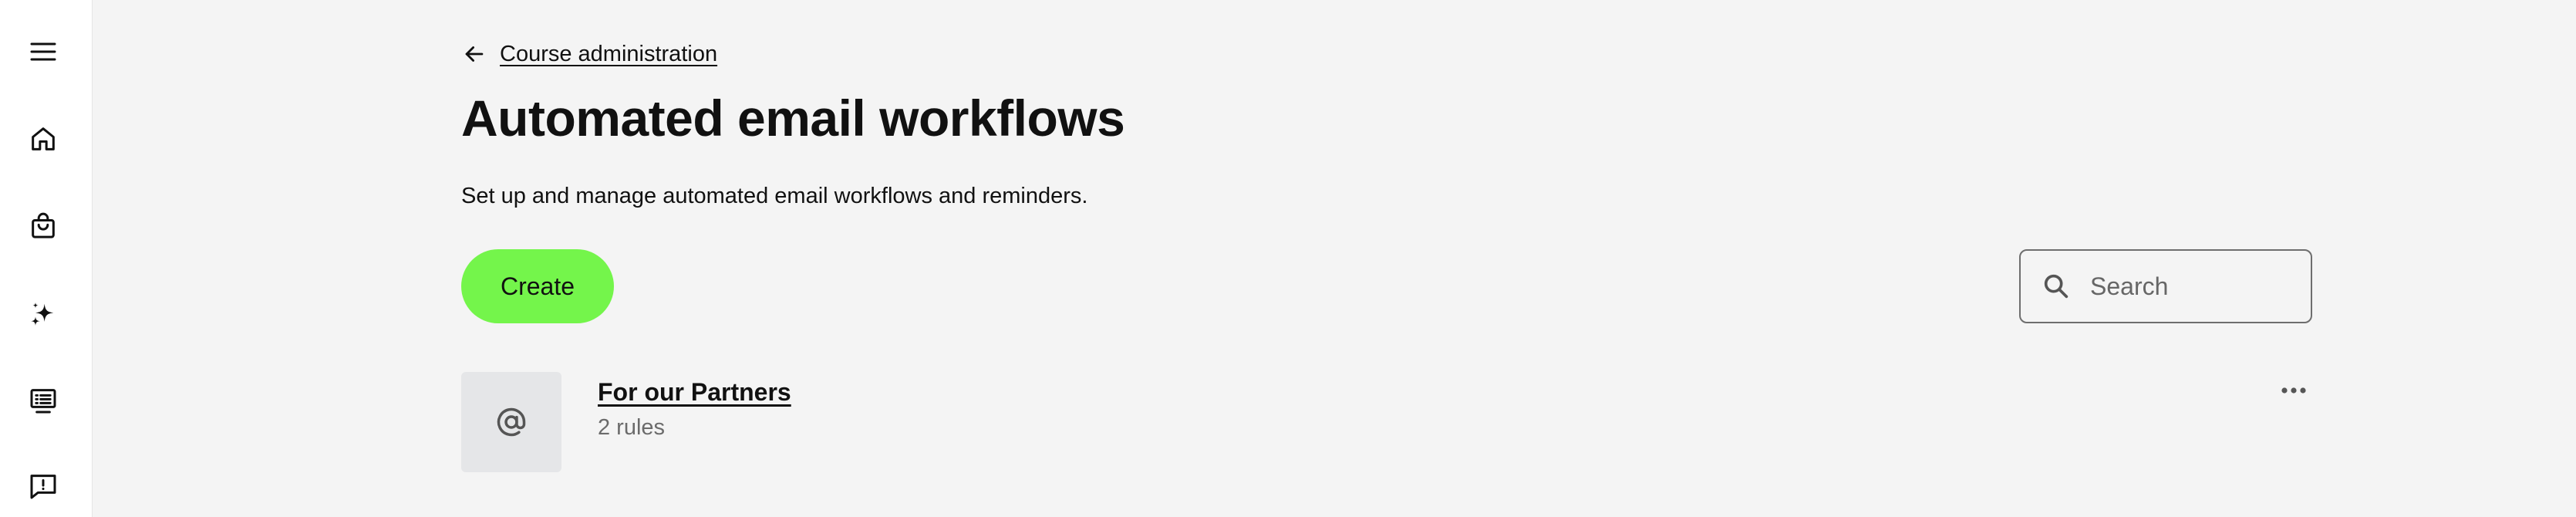 The width and height of the screenshot is (2576, 517). I want to click on search-box, so click(2165, 286).